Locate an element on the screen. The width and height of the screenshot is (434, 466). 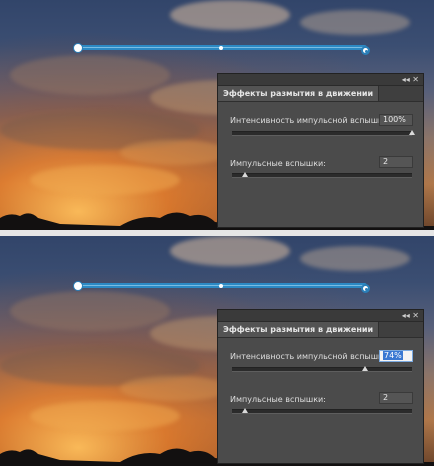
intensity-input: 74% is located at coordinates (396, 356).